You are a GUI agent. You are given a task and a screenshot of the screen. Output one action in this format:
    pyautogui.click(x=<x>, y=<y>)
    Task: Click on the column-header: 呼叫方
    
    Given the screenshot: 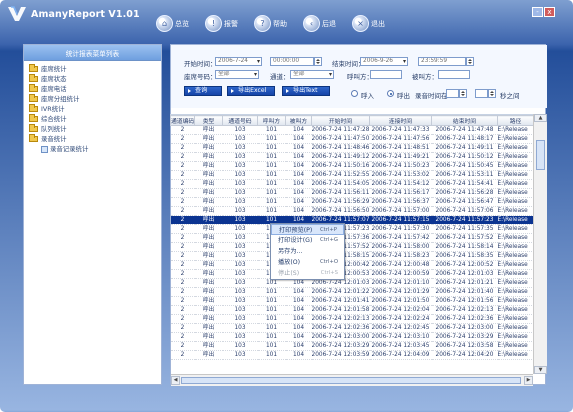 What is the action you would take?
    pyautogui.click(x=271, y=120)
    